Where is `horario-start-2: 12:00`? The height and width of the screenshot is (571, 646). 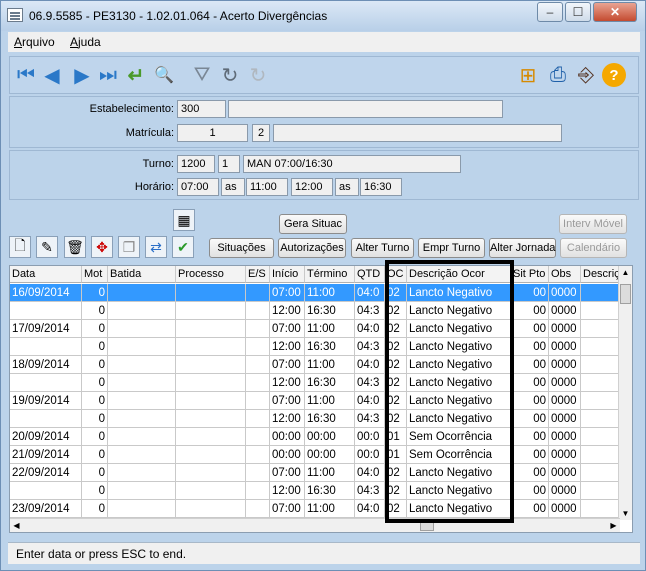
horario-start-2: 12:00 is located at coordinates (312, 187).